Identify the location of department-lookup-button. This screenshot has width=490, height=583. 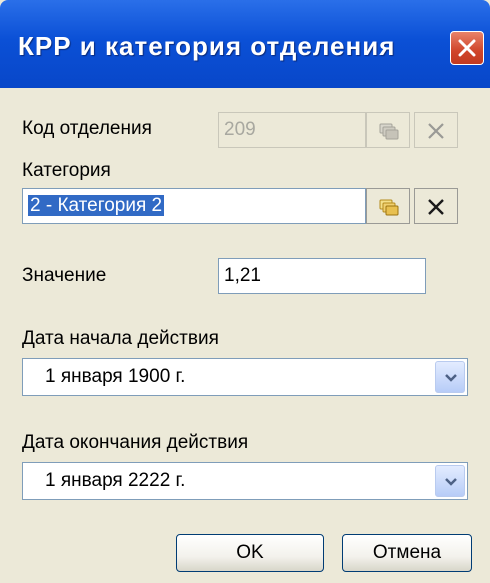
(388, 130).